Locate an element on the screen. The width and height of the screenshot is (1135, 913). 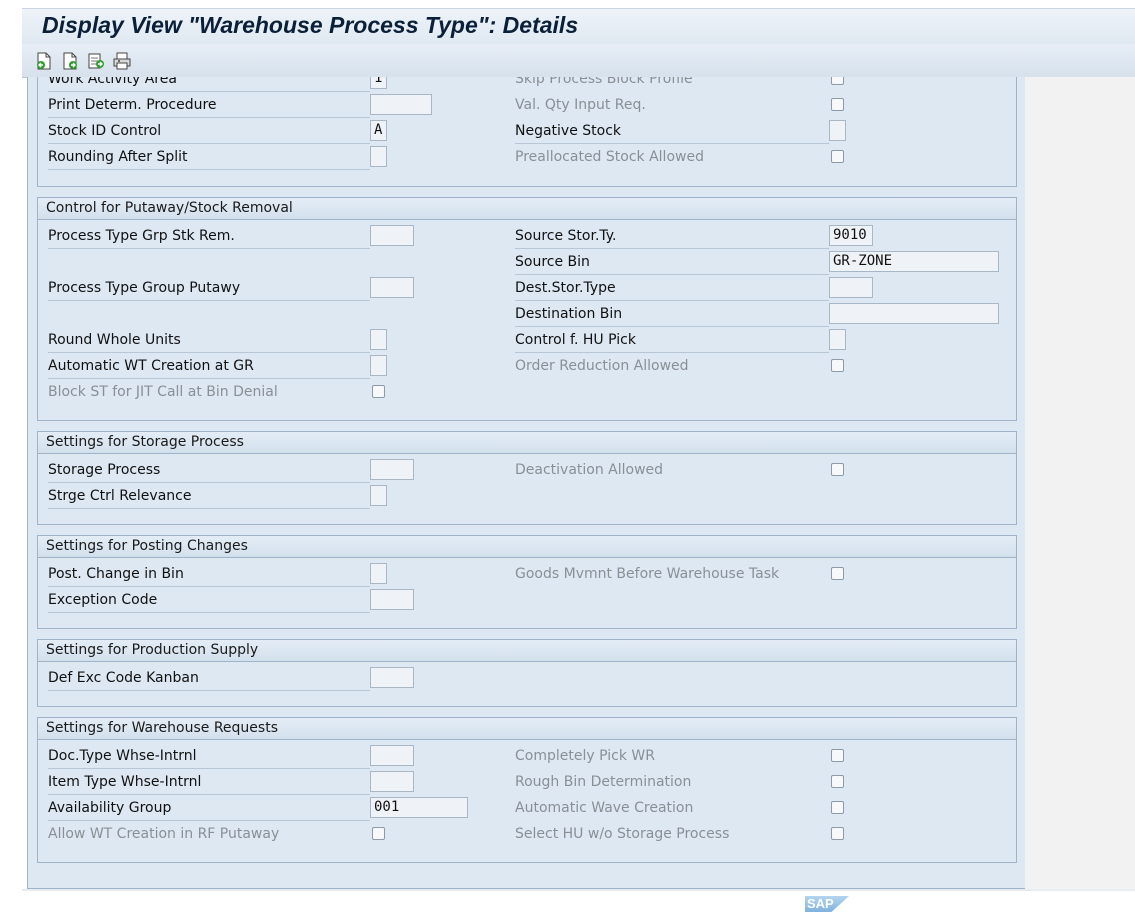
next-entry-icon is located at coordinates (70, 61).